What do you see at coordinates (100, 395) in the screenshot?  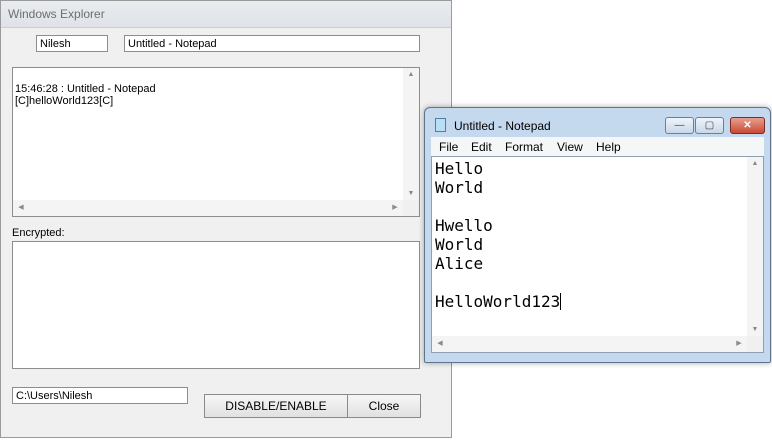 I see `path-field: C:\Users\Nilesh` at bounding box center [100, 395].